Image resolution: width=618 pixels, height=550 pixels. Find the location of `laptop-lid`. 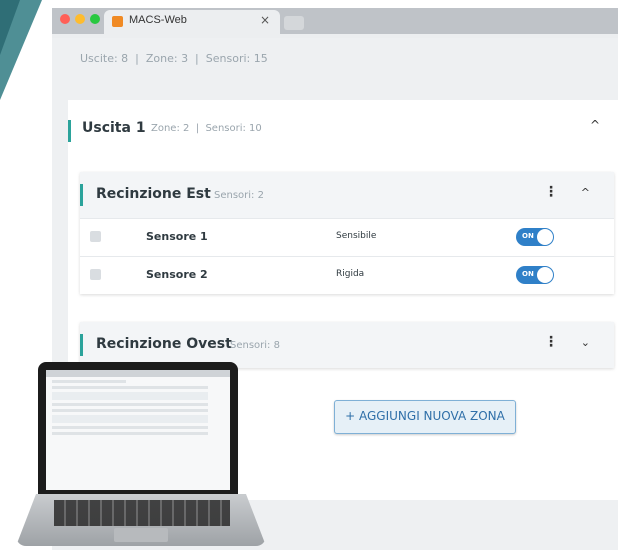

laptop-lid is located at coordinates (138, 428).